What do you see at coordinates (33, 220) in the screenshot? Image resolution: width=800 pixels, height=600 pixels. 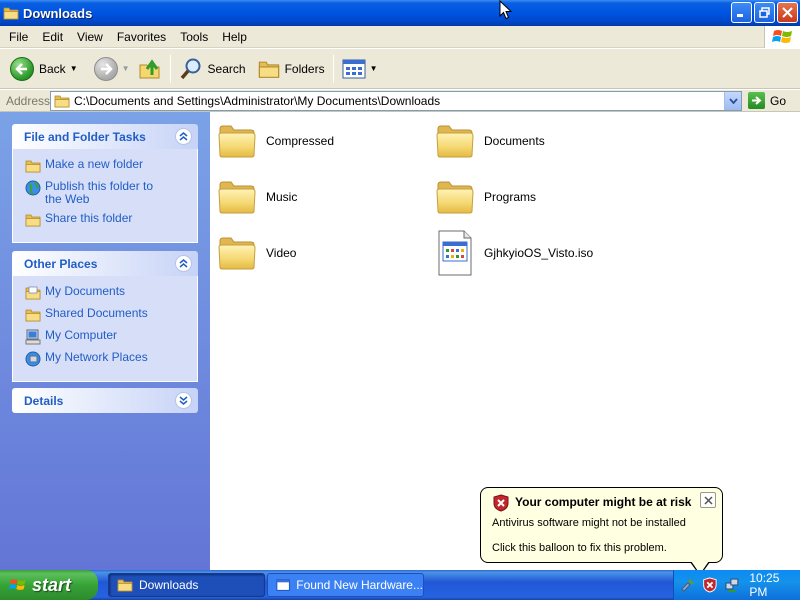 I see `share-folder-icon` at bounding box center [33, 220].